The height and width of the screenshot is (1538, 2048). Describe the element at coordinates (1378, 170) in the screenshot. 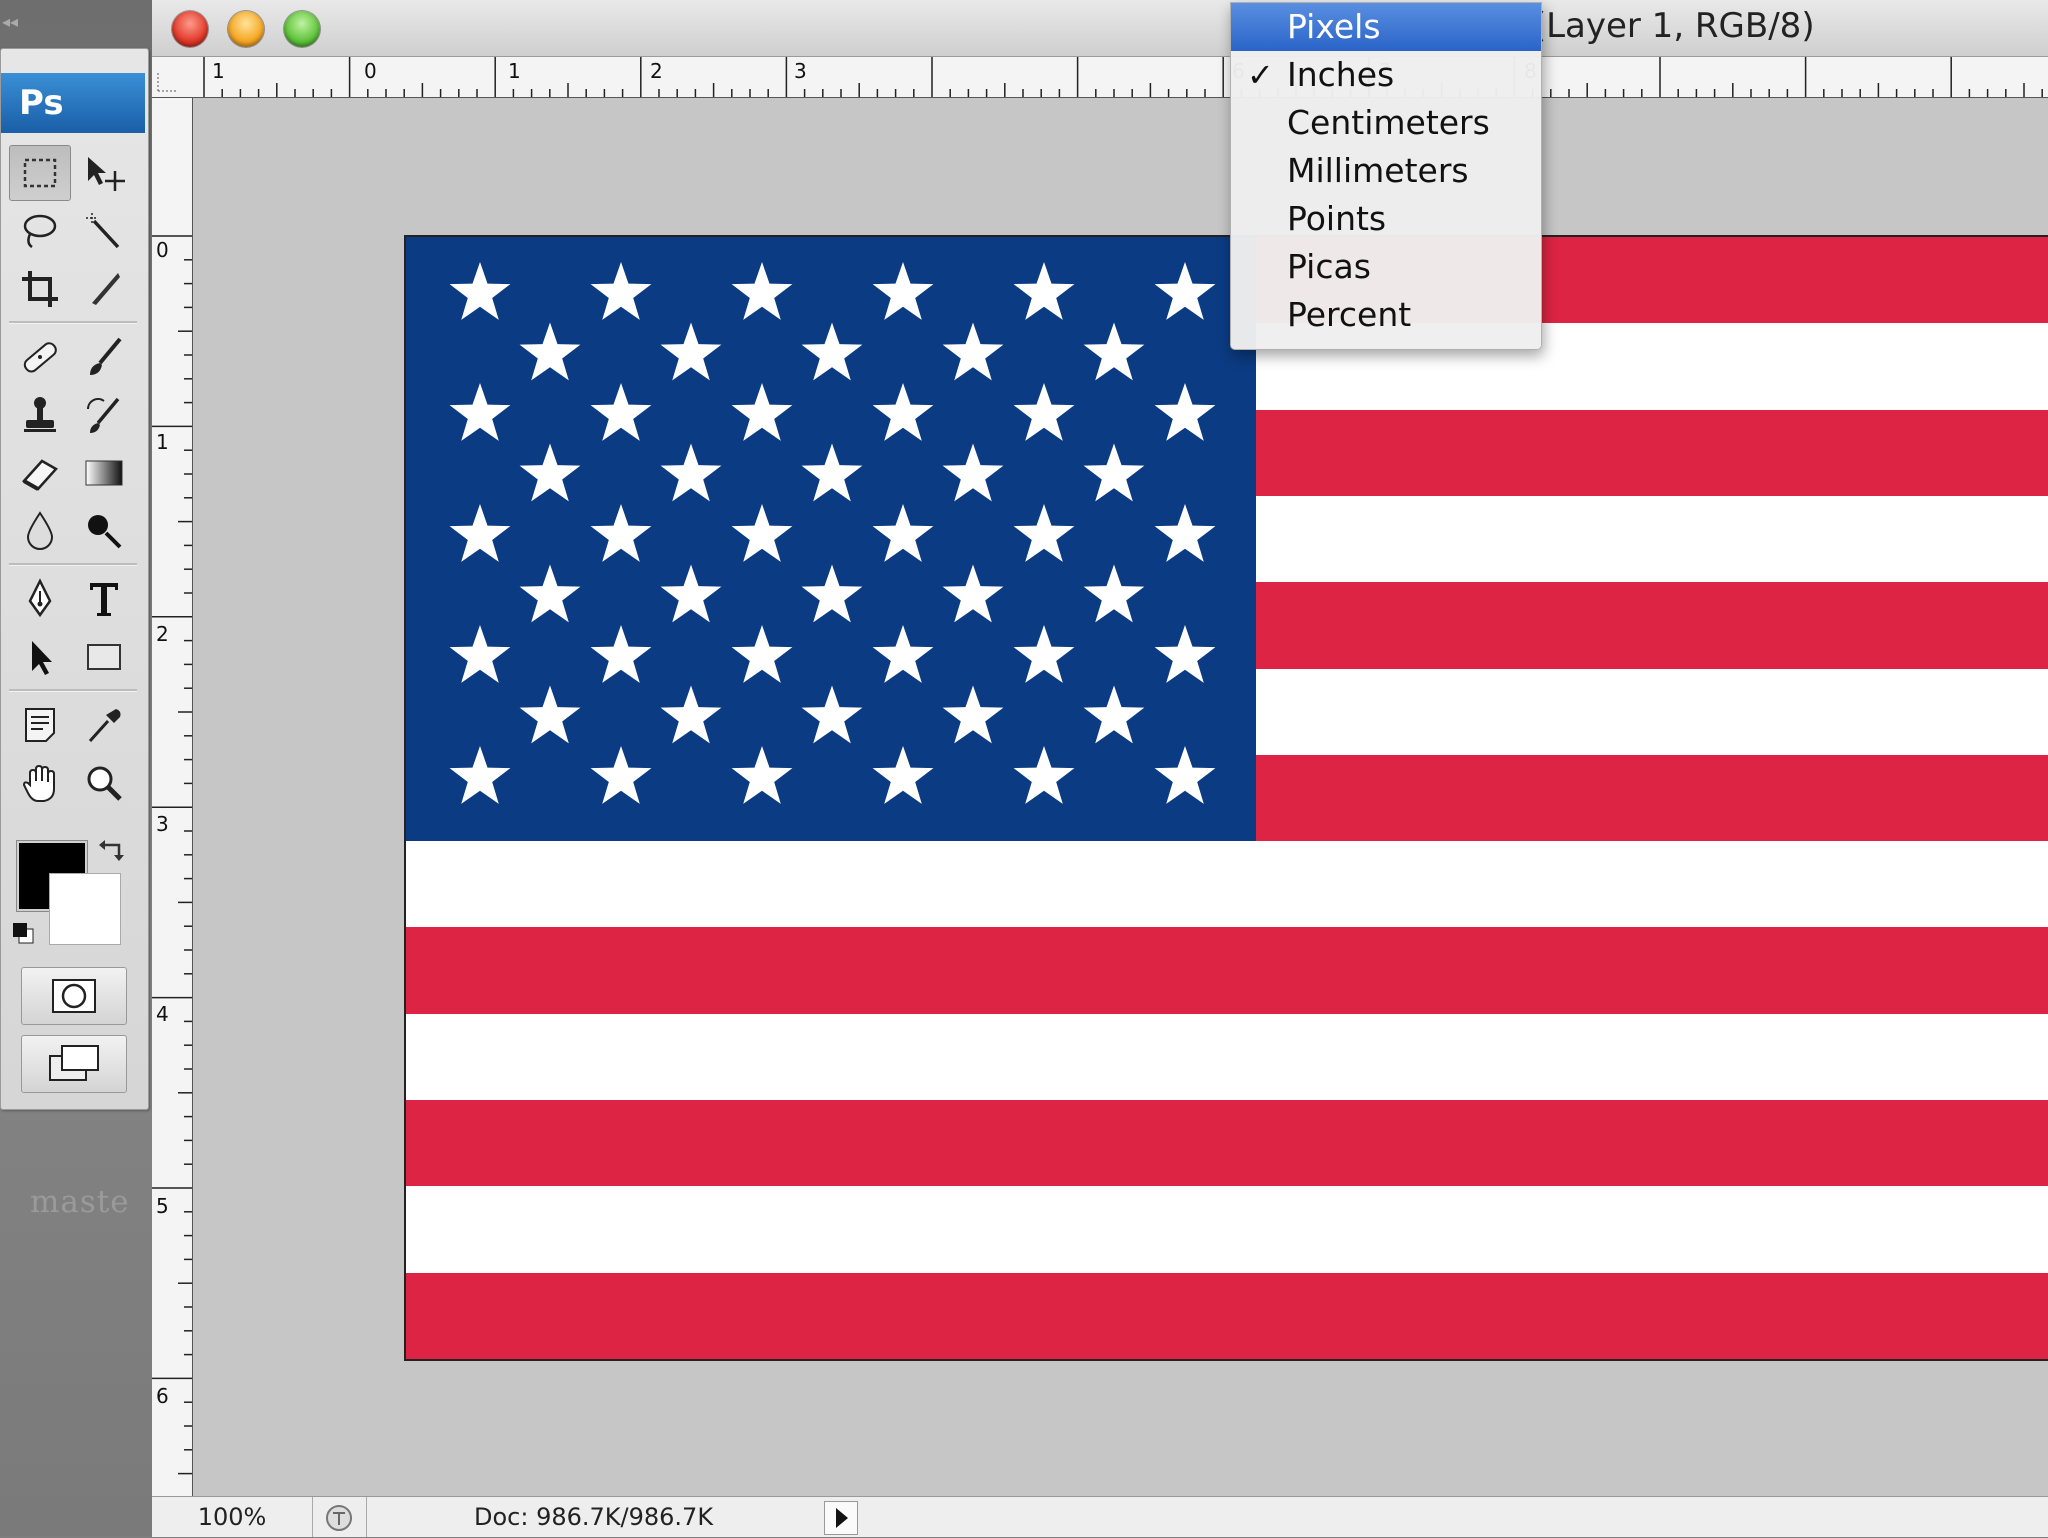

I see `menu-item-label: Millimeters` at that location.